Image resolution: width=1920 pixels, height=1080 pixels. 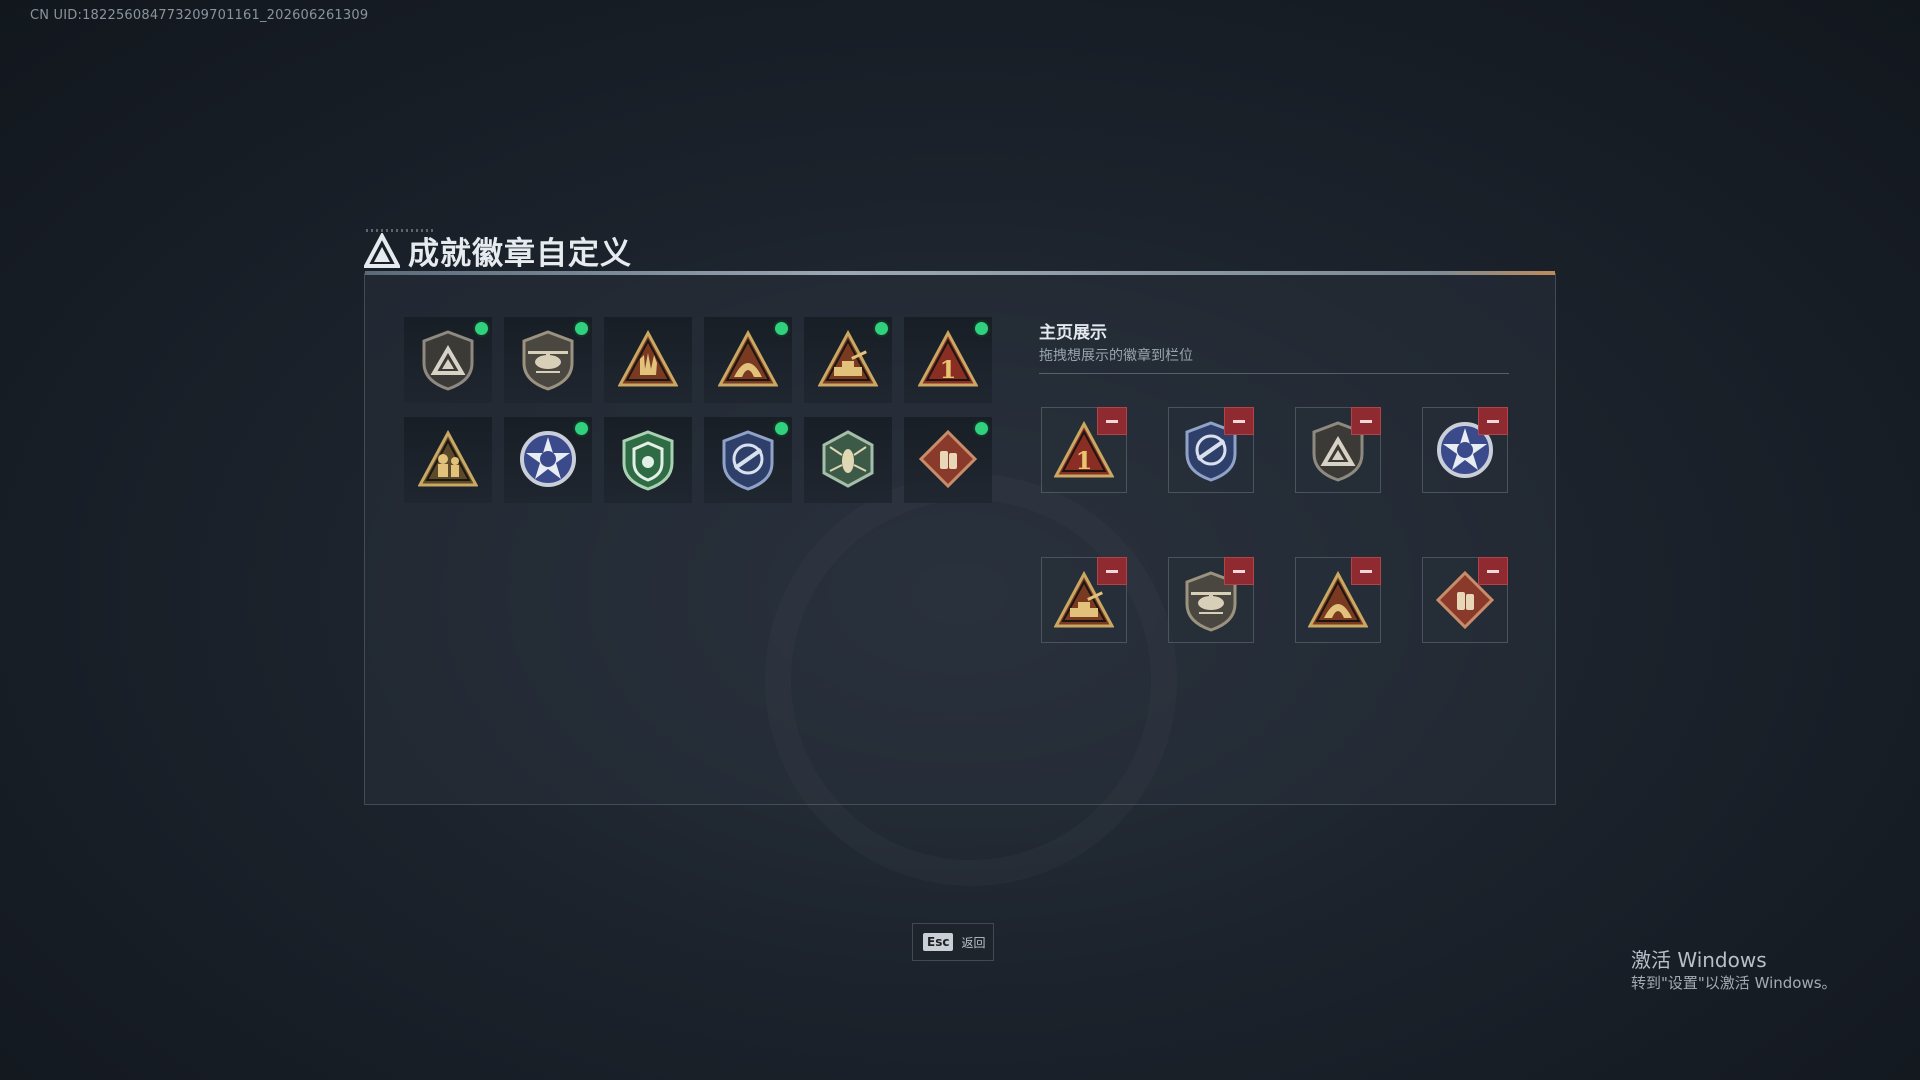 I want to click on rocket-shield-badge-icon, so click(x=748, y=460).